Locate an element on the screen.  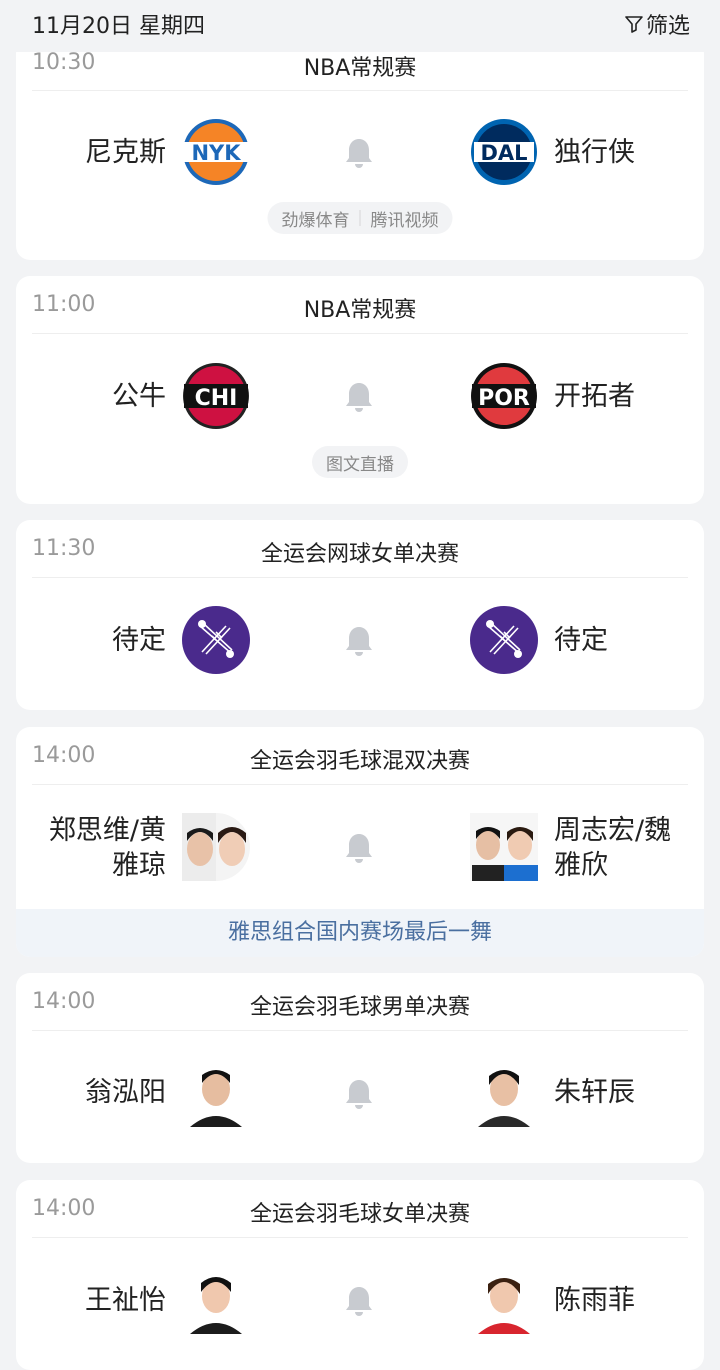
svg-text: NYK is located at coordinates (216, 153).